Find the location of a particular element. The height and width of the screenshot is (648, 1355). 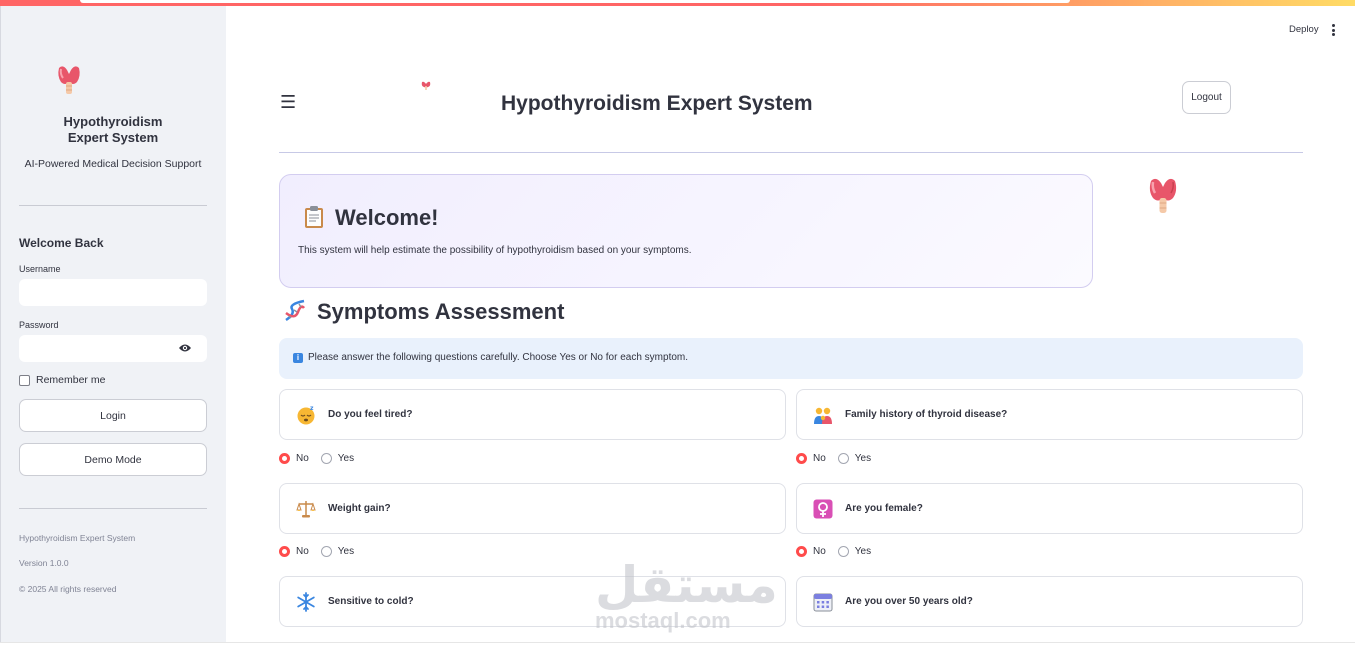

question-label: Family history of thyroid disease? is located at coordinates (926, 414).